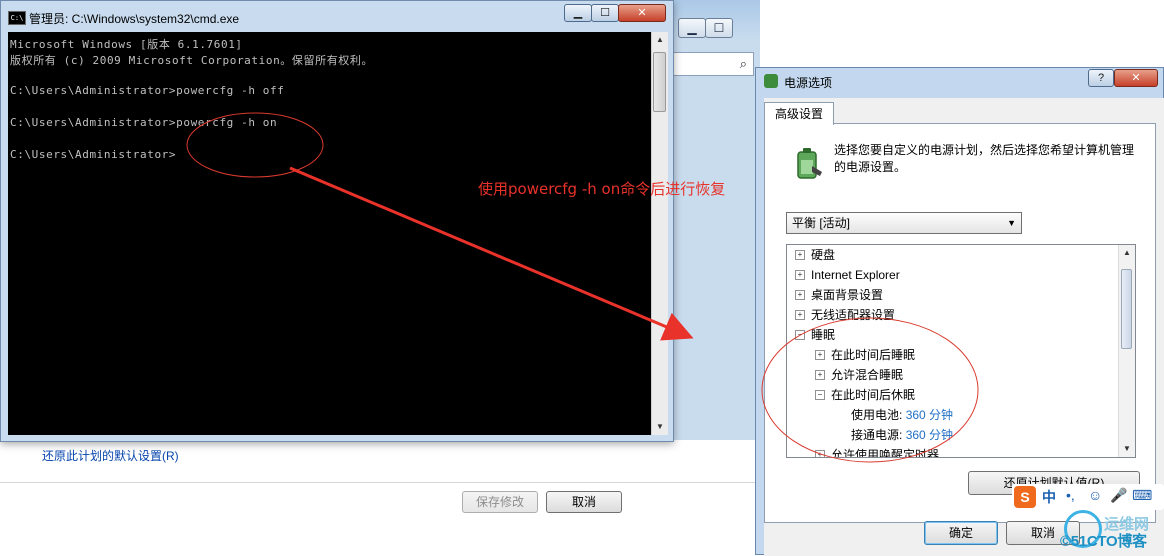  I want to click on cmd-icon: C:\, so click(17, 18).